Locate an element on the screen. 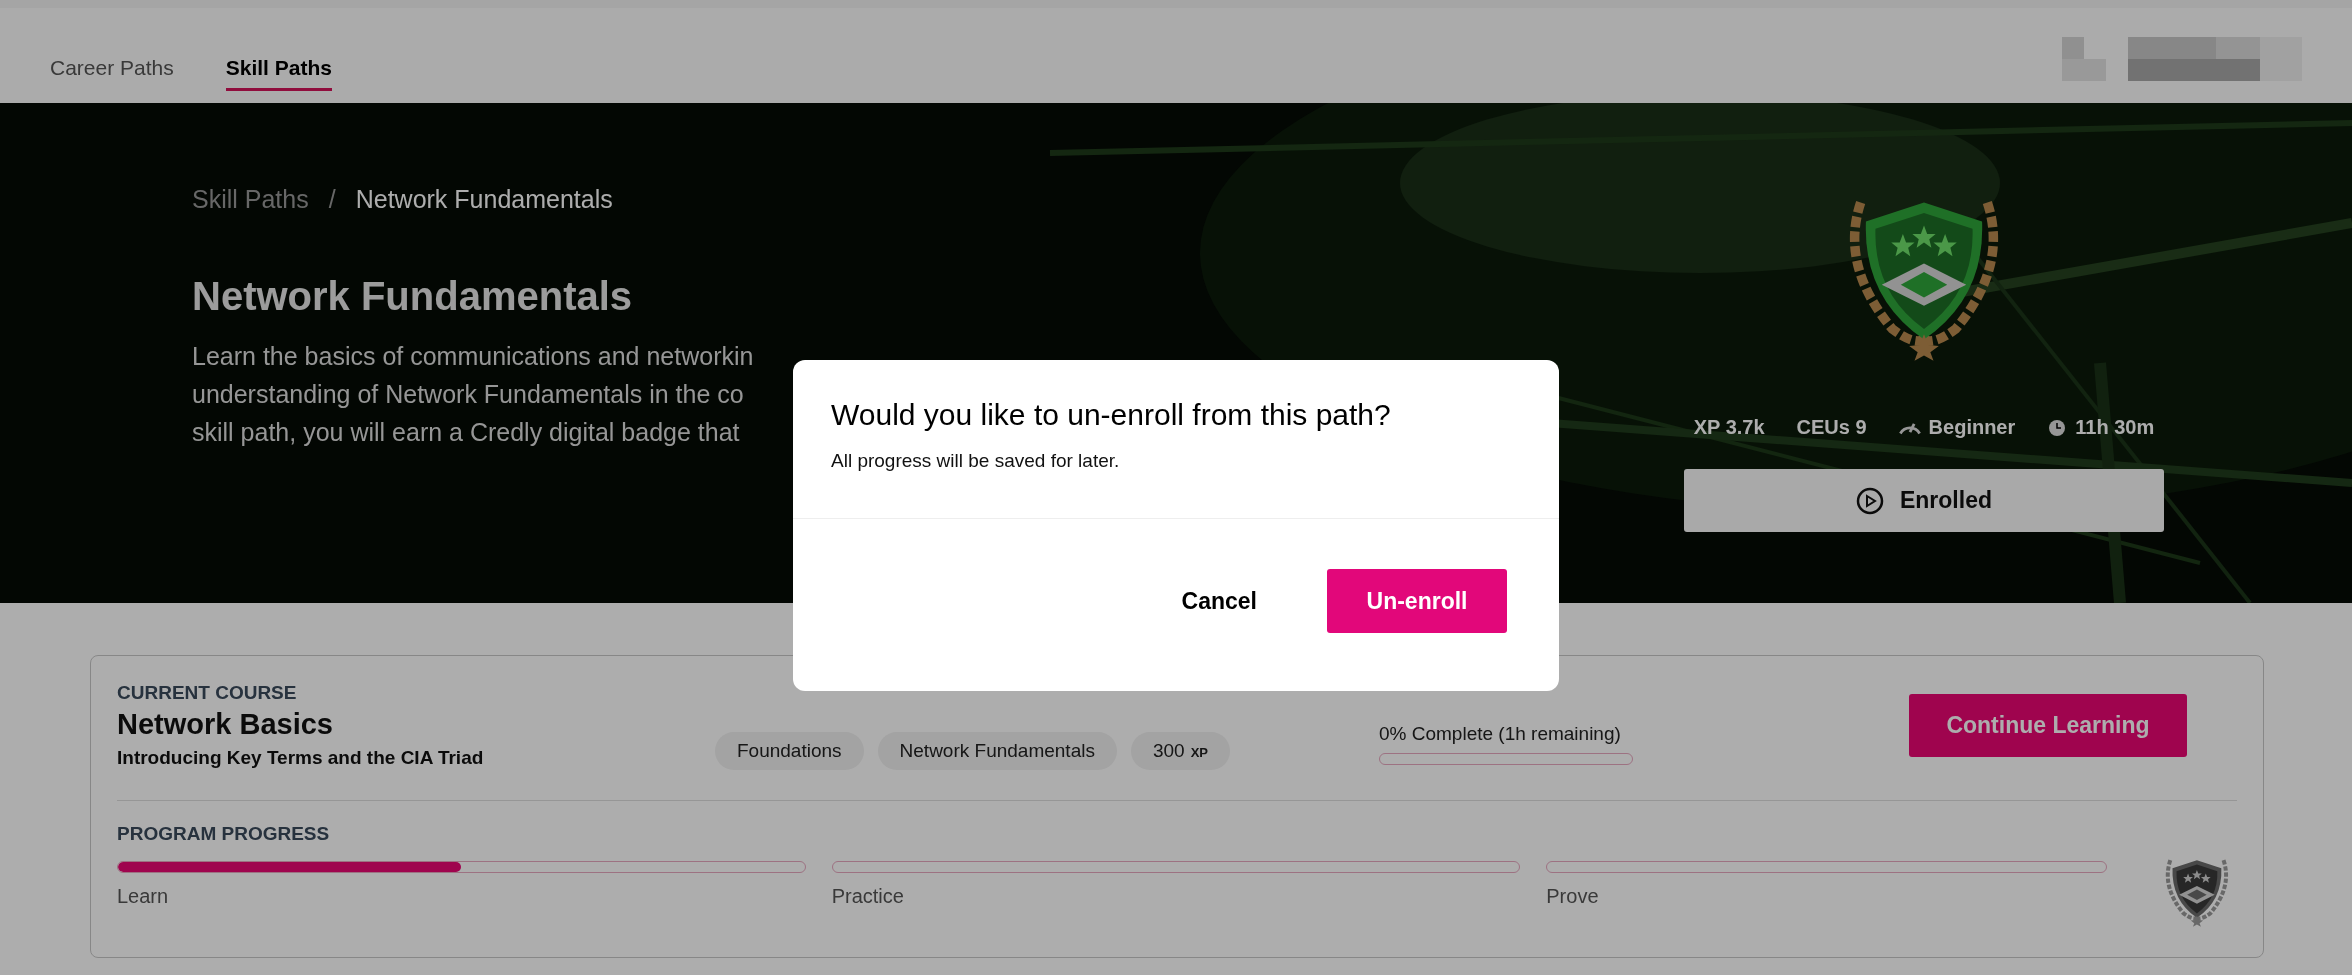 The height and width of the screenshot is (975, 2352). confirm-button: Un-enroll is located at coordinates (1417, 601).